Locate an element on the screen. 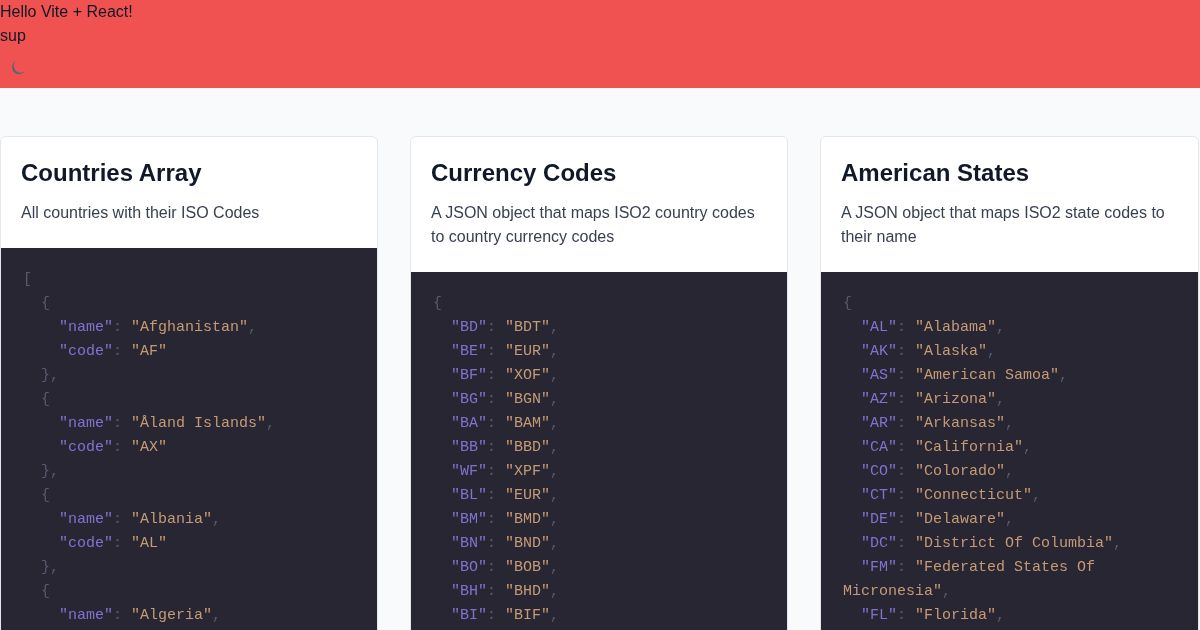 The image size is (1200, 630). code-line: "BO": "BOB", is located at coordinates (505, 568).